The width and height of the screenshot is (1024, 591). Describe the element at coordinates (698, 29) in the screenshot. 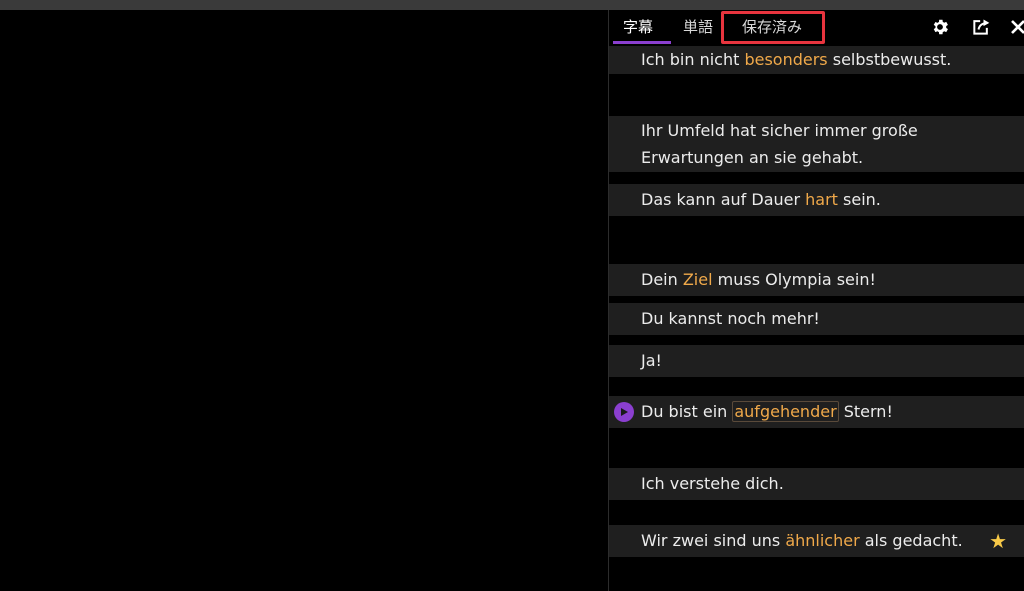

I see `tab-words: 単語` at that location.